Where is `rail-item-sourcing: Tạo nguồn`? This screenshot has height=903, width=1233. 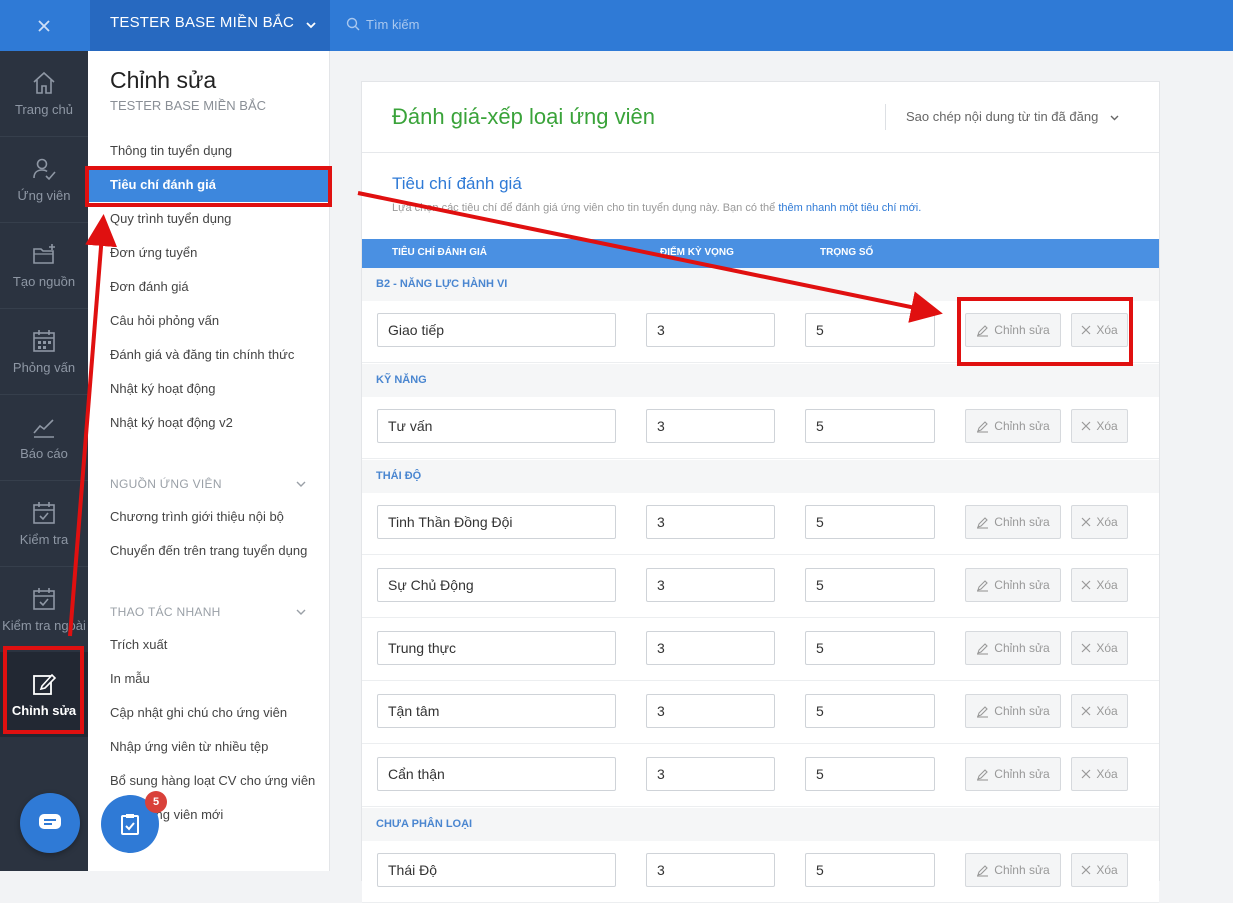 rail-item-sourcing: Tạo nguồn is located at coordinates (44, 265).